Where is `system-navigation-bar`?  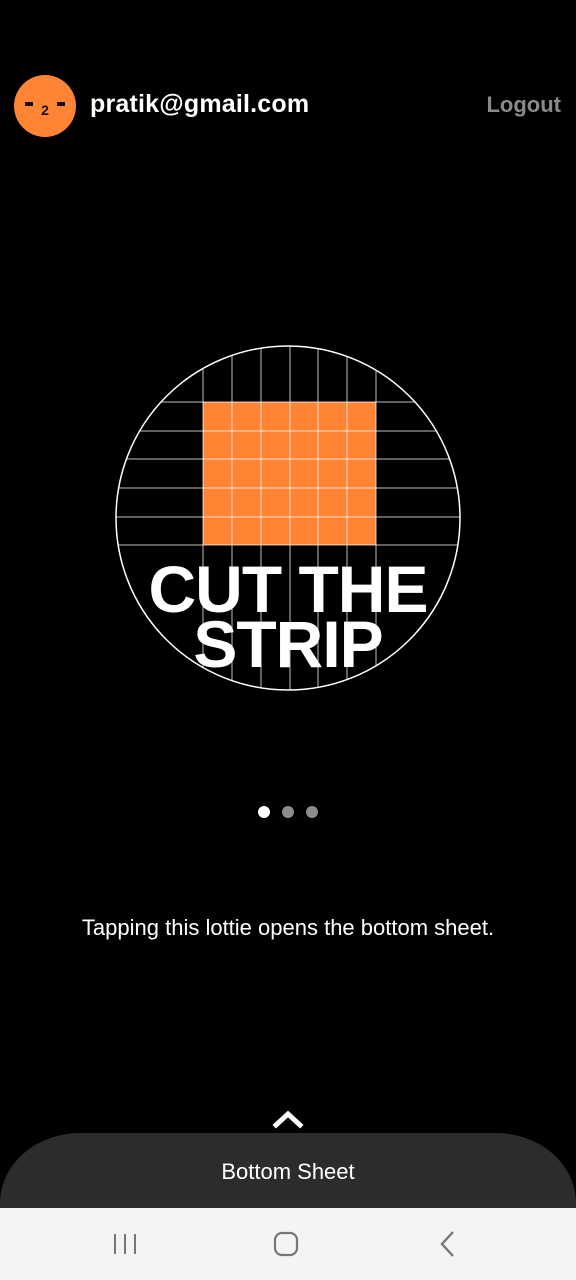 system-navigation-bar is located at coordinates (288, 1244).